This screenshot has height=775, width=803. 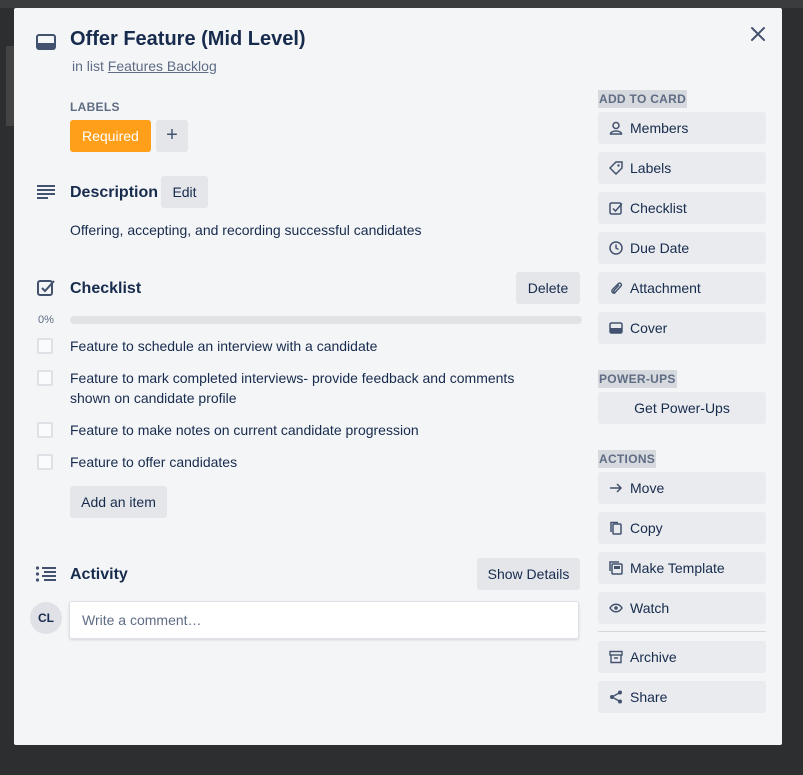 I want to click on labels-heading: LABELS, so click(x=95, y=107).